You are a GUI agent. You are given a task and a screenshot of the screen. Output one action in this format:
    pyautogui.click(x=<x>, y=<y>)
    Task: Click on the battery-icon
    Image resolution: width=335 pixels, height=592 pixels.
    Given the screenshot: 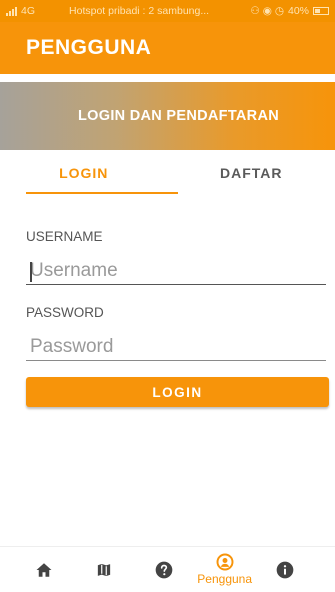 What is the action you would take?
    pyautogui.click(x=321, y=11)
    